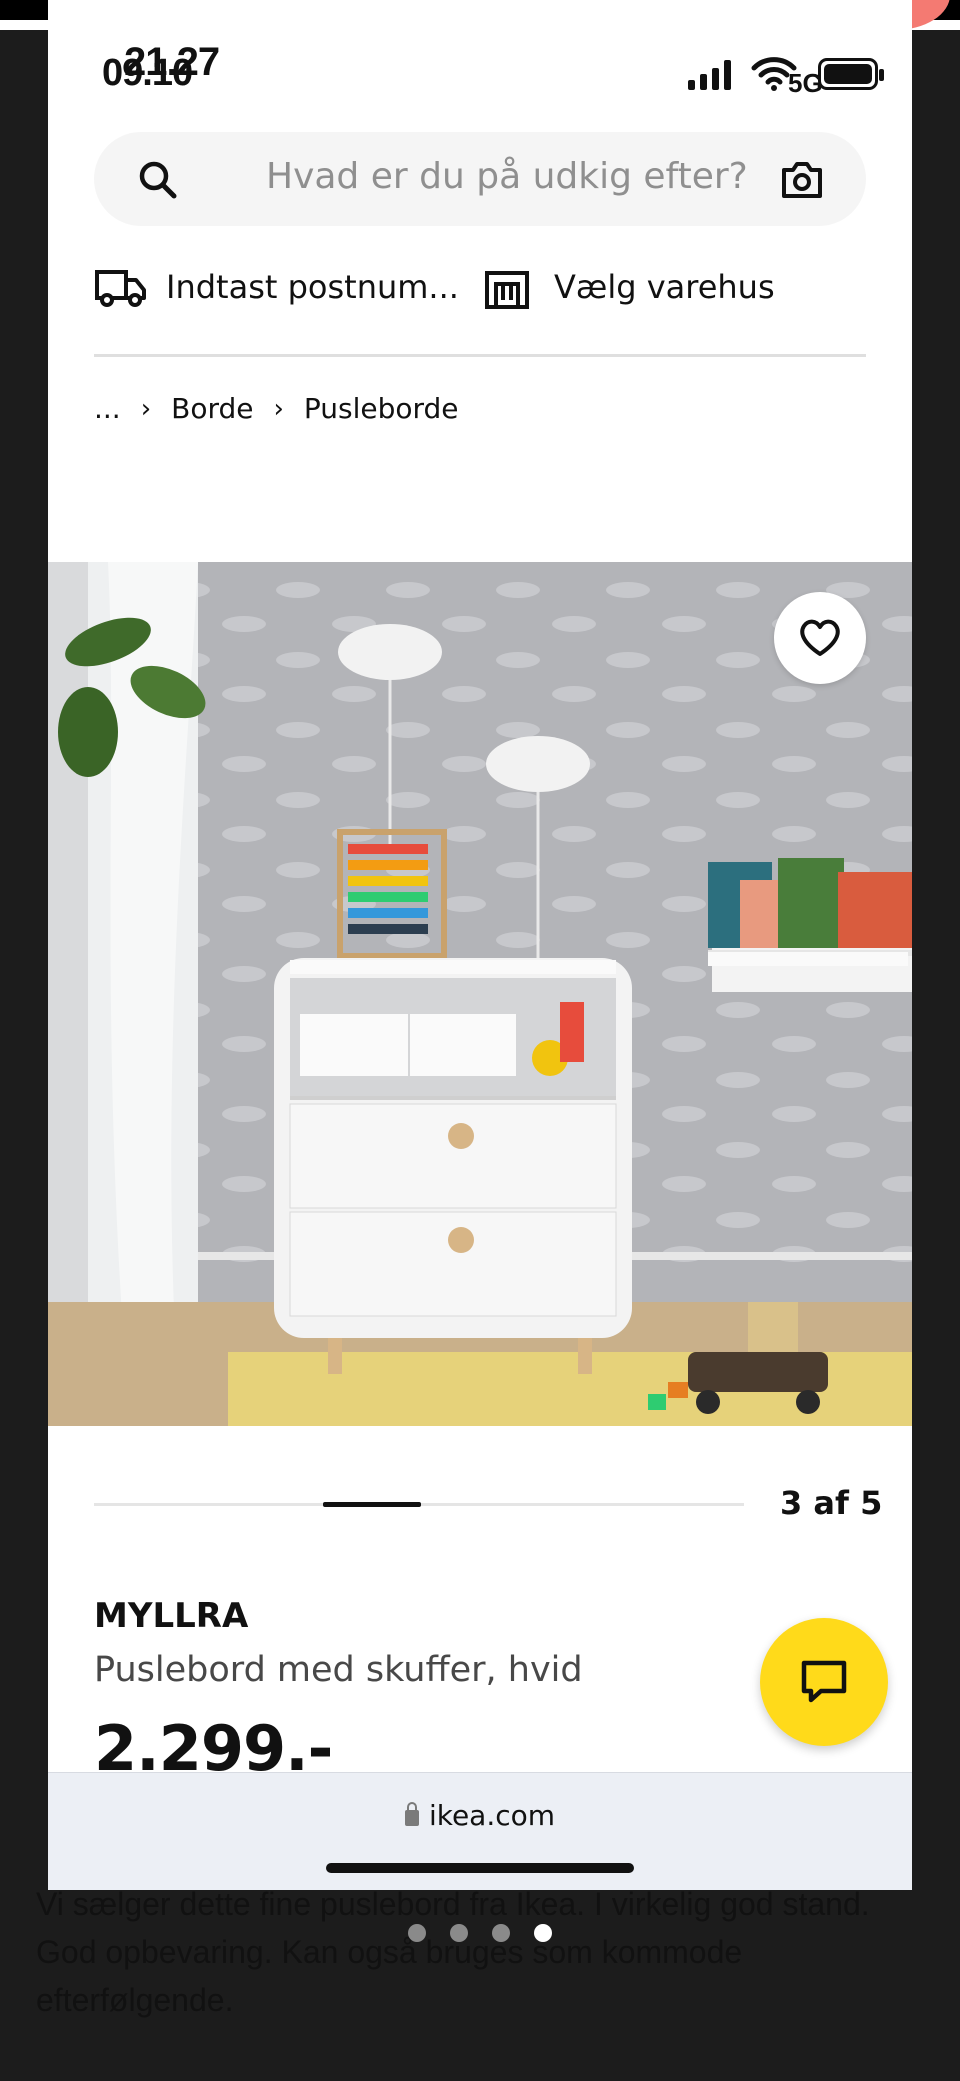 The width and height of the screenshot is (960, 2081). I want to click on home-indicator, so click(480, 1868).